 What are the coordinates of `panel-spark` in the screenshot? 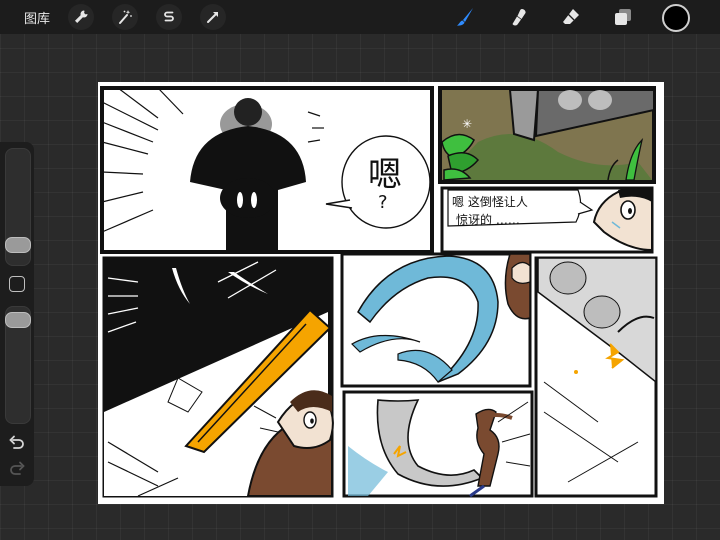 It's located at (596, 377).